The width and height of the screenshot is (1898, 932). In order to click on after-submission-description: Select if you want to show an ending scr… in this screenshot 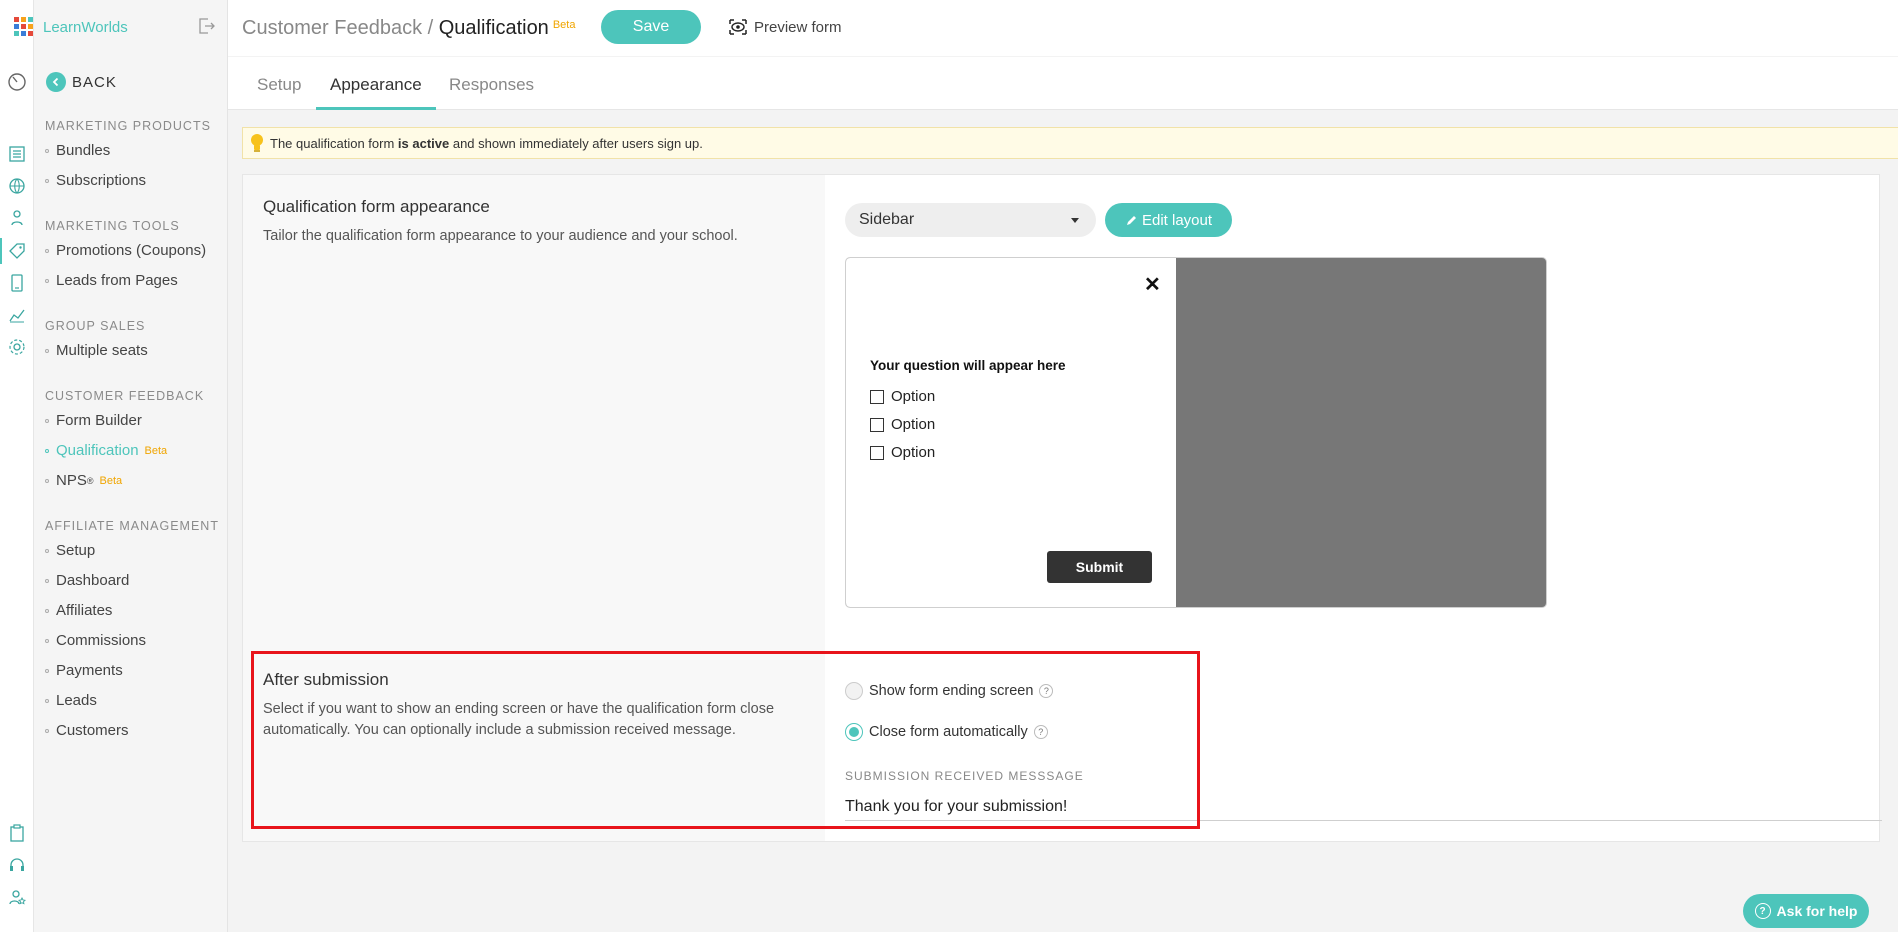, I will do `click(519, 719)`.